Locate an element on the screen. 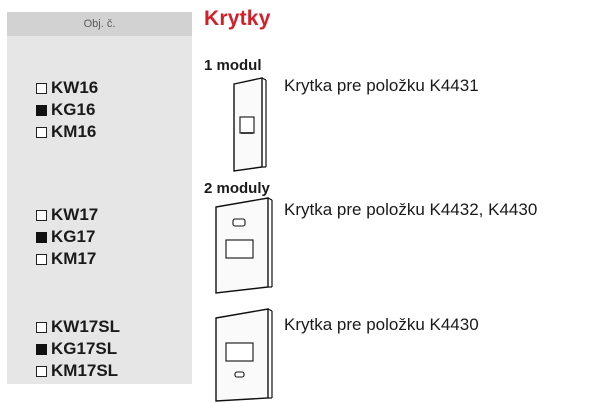  code-item: KM16 is located at coordinates (67, 132).